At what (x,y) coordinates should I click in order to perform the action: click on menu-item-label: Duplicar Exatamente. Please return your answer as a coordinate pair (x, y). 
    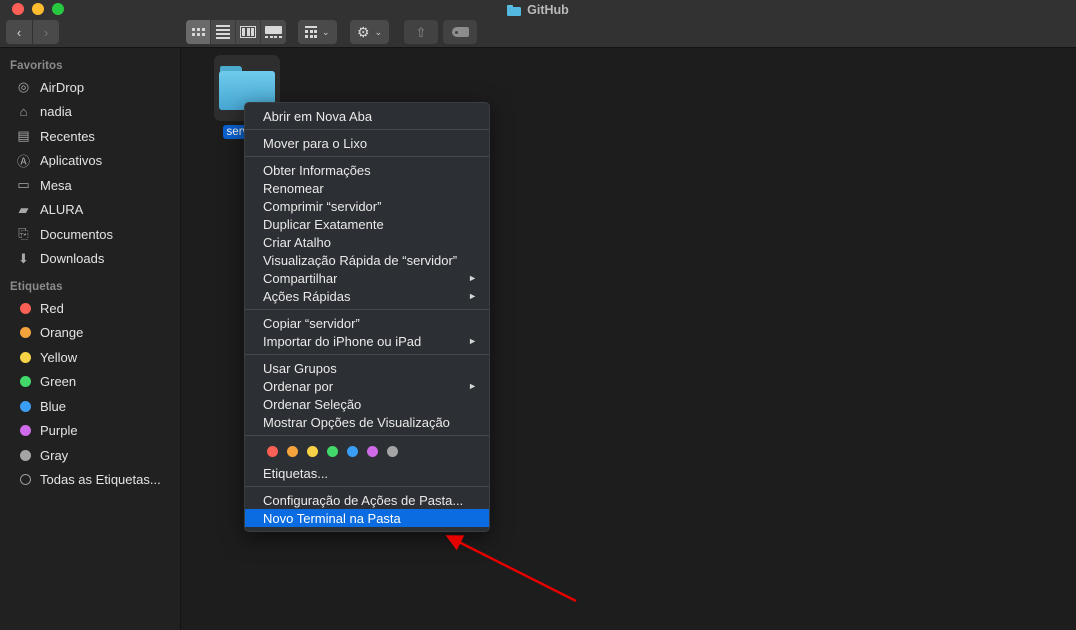
    Looking at the image, I should click on (323, 224).